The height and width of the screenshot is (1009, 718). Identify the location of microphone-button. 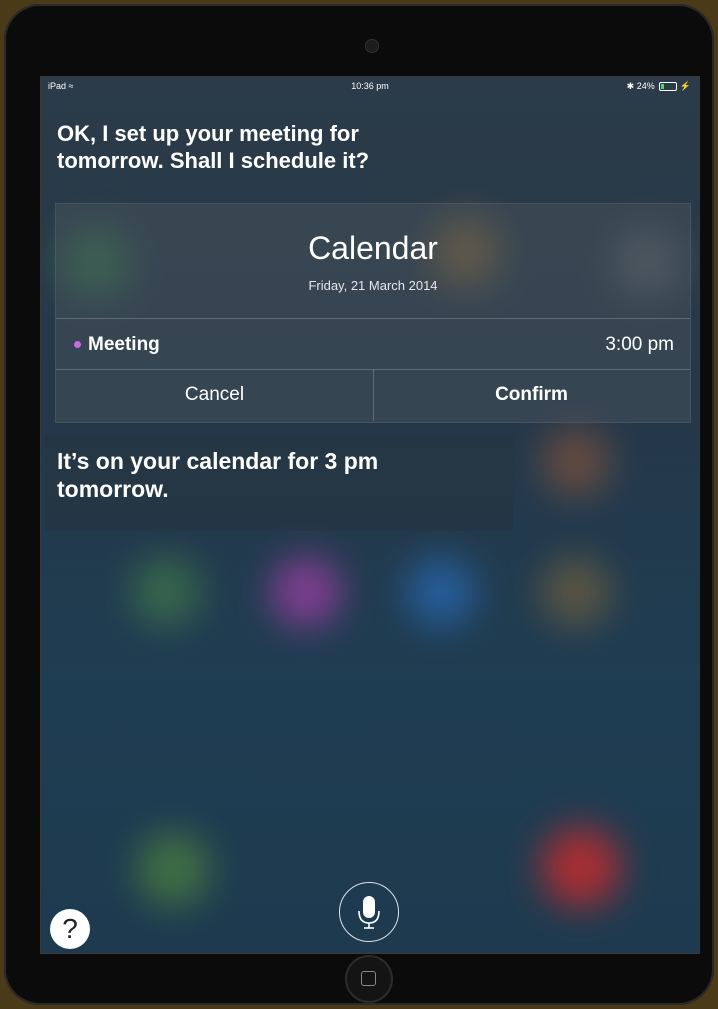
(369, 912).